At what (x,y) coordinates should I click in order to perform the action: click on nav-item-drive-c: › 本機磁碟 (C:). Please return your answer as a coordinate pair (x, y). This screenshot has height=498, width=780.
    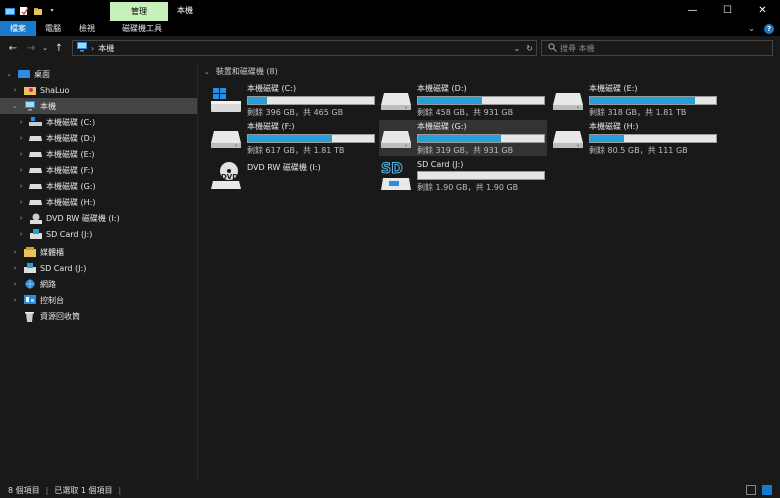
    Looking at the image, I should click on (105, 122).